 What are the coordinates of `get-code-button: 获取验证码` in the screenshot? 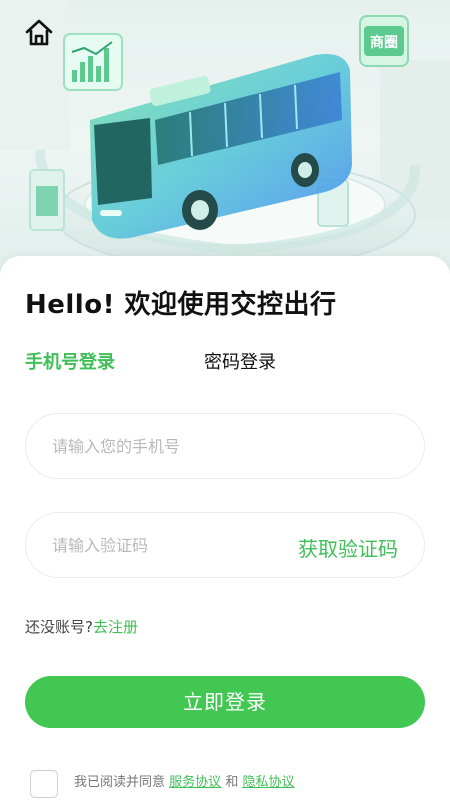 It's located at (348, 547).